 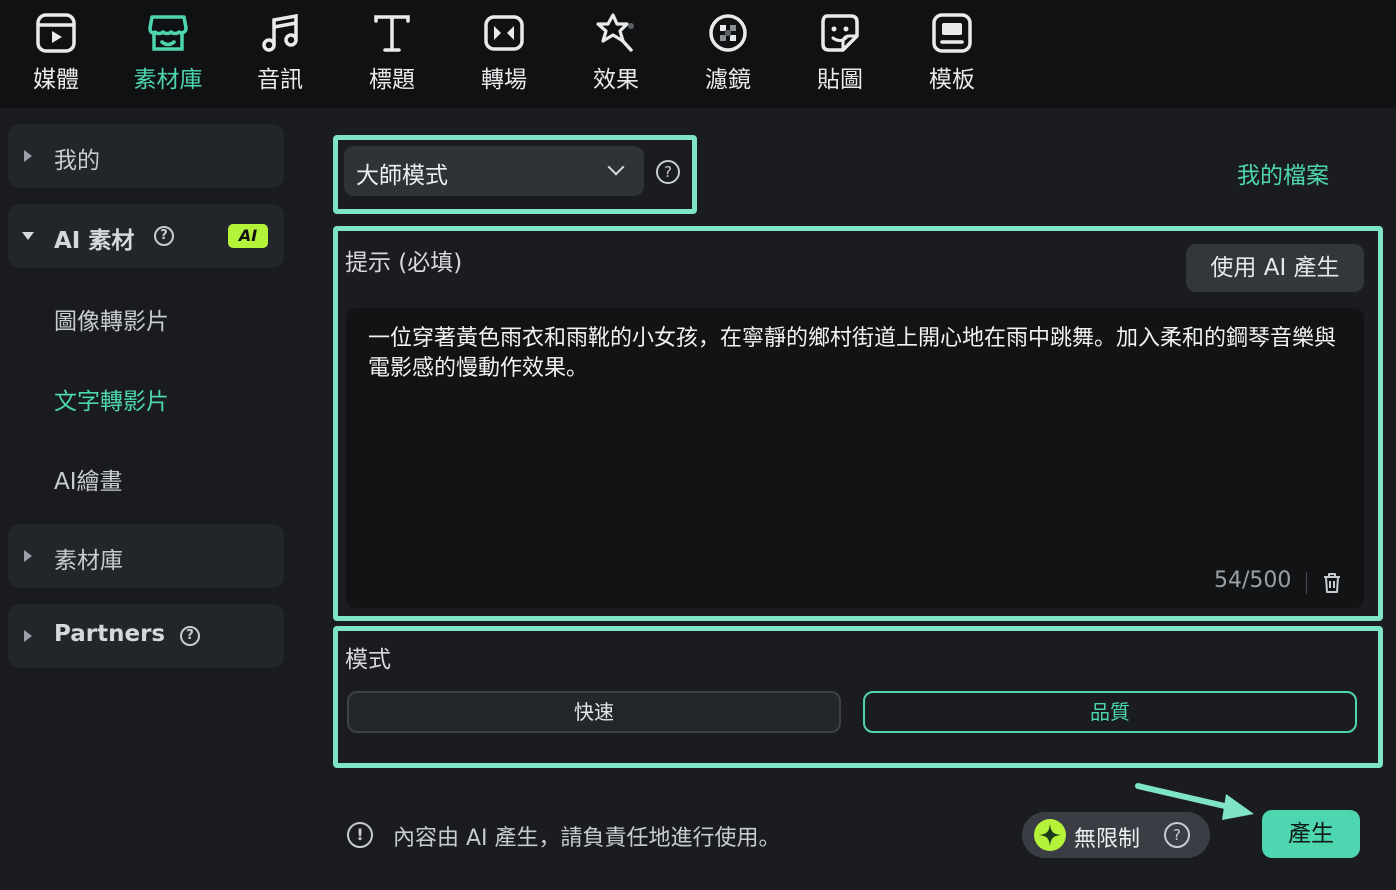 What do you see at coordinates (77, 161) in the screenshot?
I see `sidebar-group-my-label: 我的` at bounding box center [77, 161].